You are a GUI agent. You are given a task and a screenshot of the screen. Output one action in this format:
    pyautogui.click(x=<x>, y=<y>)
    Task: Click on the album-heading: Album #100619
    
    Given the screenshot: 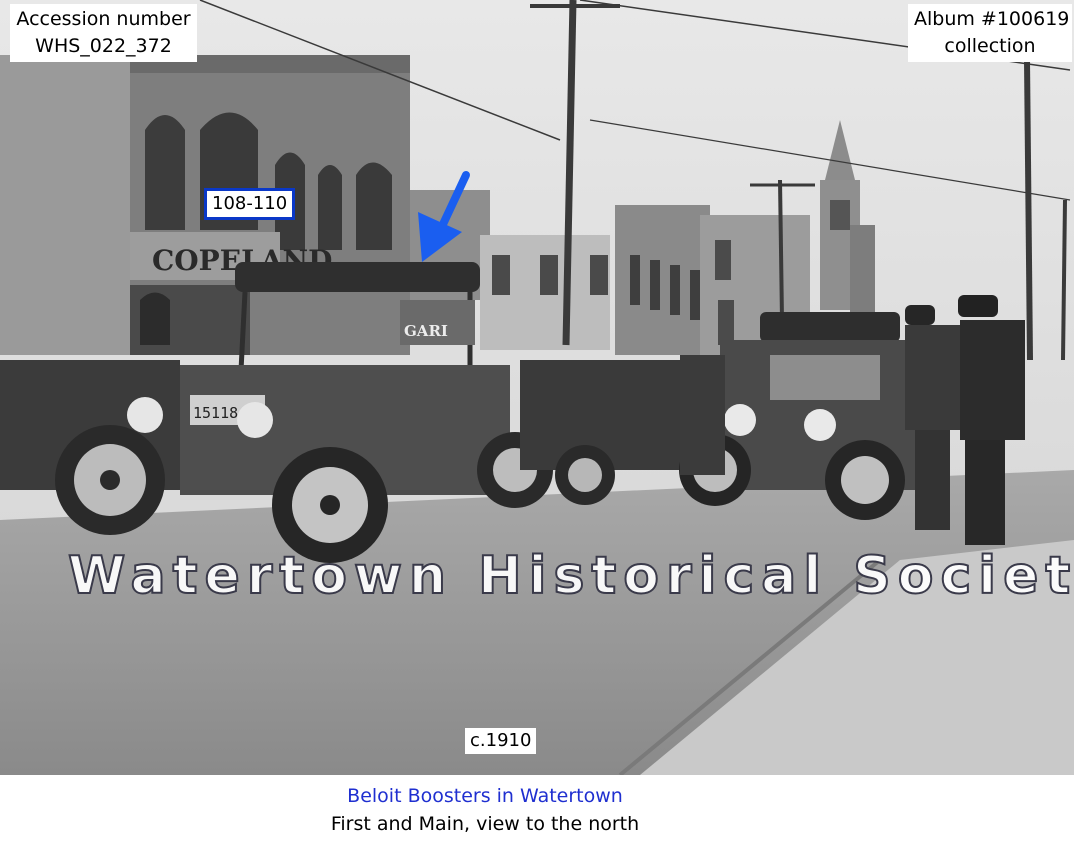 What is the action you would take?
    pyautogui.click(x=992, y=19)
    